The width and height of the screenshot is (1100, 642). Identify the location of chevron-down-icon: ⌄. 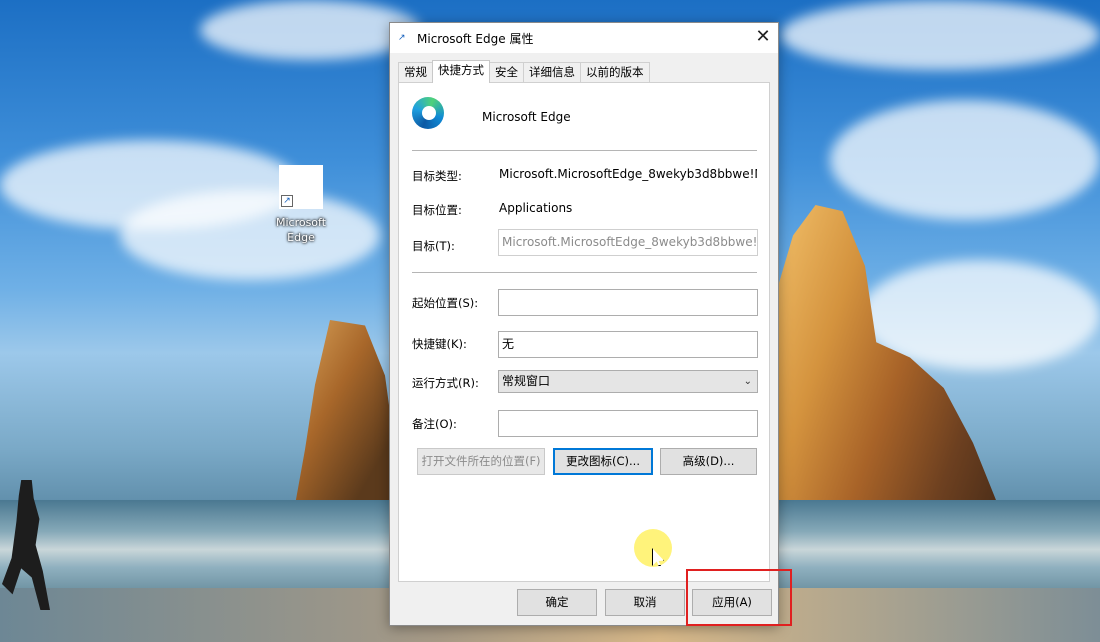
(747, 381).